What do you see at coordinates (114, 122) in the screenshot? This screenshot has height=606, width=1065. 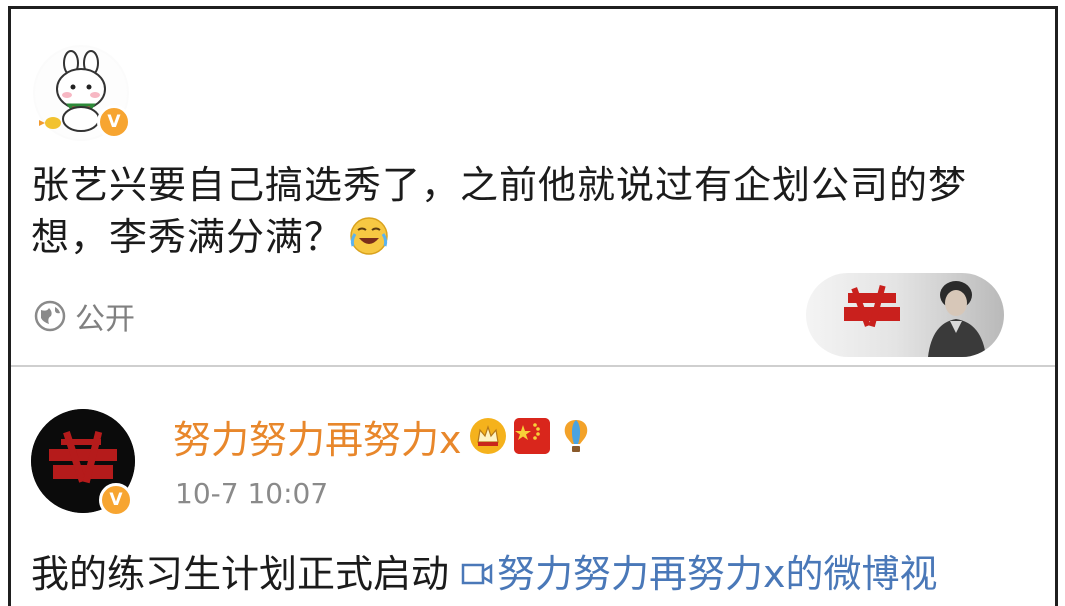 I see `verified-badge: V` at bounding box center [114, 122].